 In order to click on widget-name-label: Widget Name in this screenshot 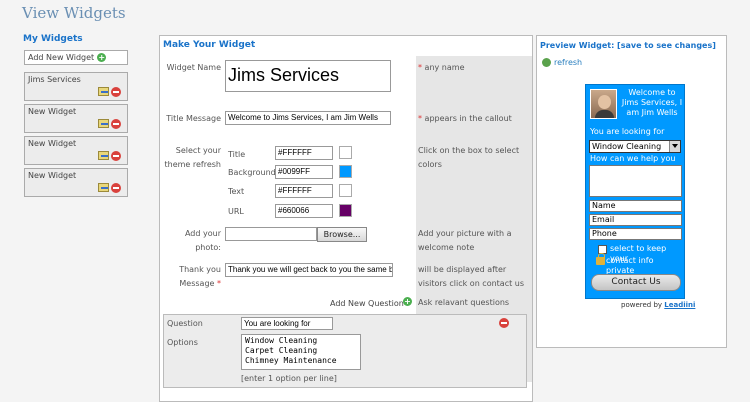, I will do `click(193, 67)`.